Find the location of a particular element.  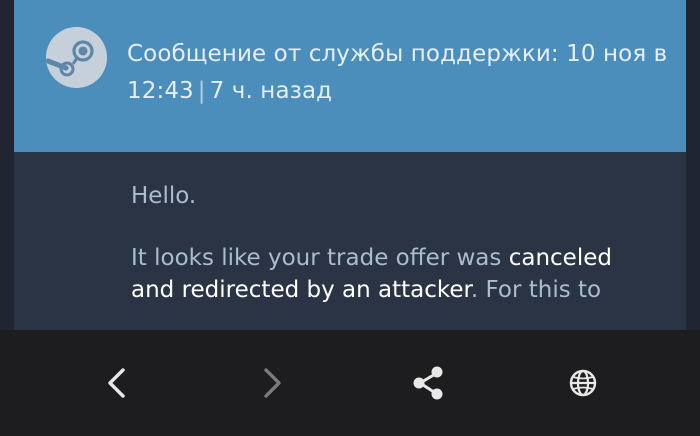

globe-icon is located at coordinates (583, 383).